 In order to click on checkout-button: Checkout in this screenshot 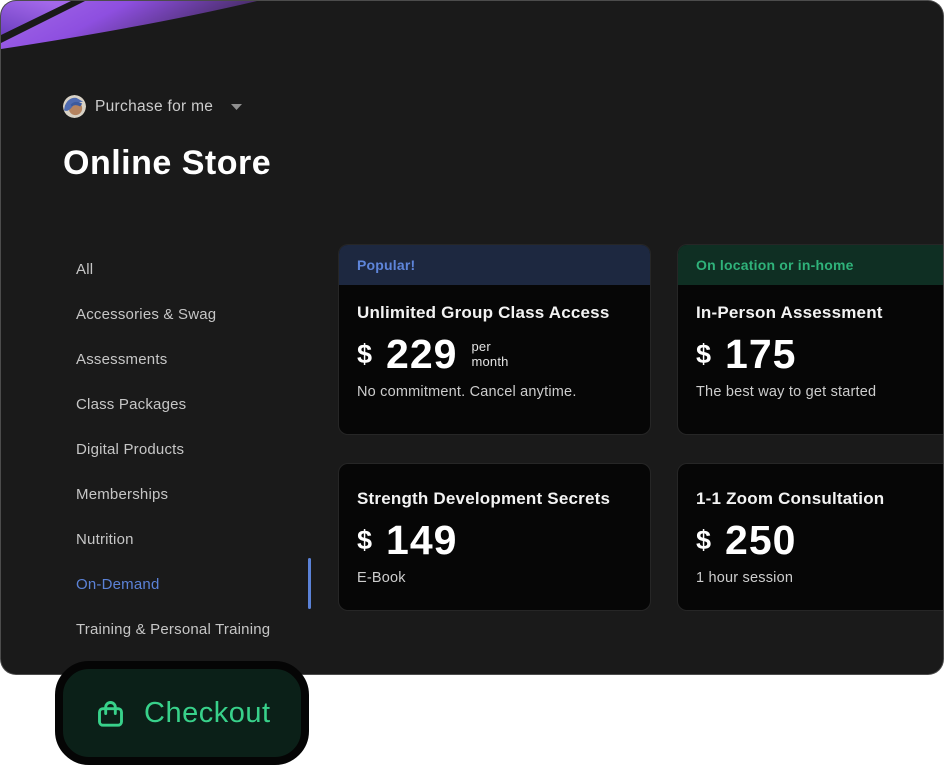, I will do `click(182, 713)`.